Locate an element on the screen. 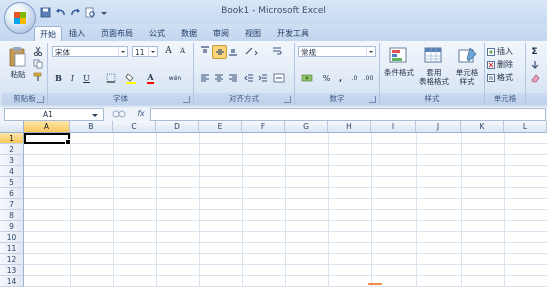 The height and width of the screenshot is (287, 547). select-all-corner is located at coordinates (12, 127).